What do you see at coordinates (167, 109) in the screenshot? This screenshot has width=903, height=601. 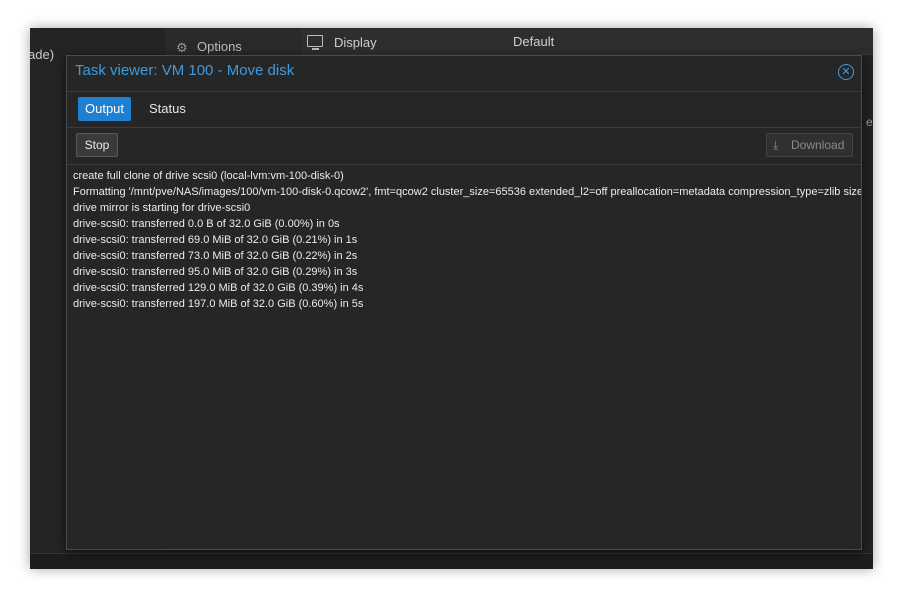 I see `tab-status: Status` at bounding box center [167, 109].